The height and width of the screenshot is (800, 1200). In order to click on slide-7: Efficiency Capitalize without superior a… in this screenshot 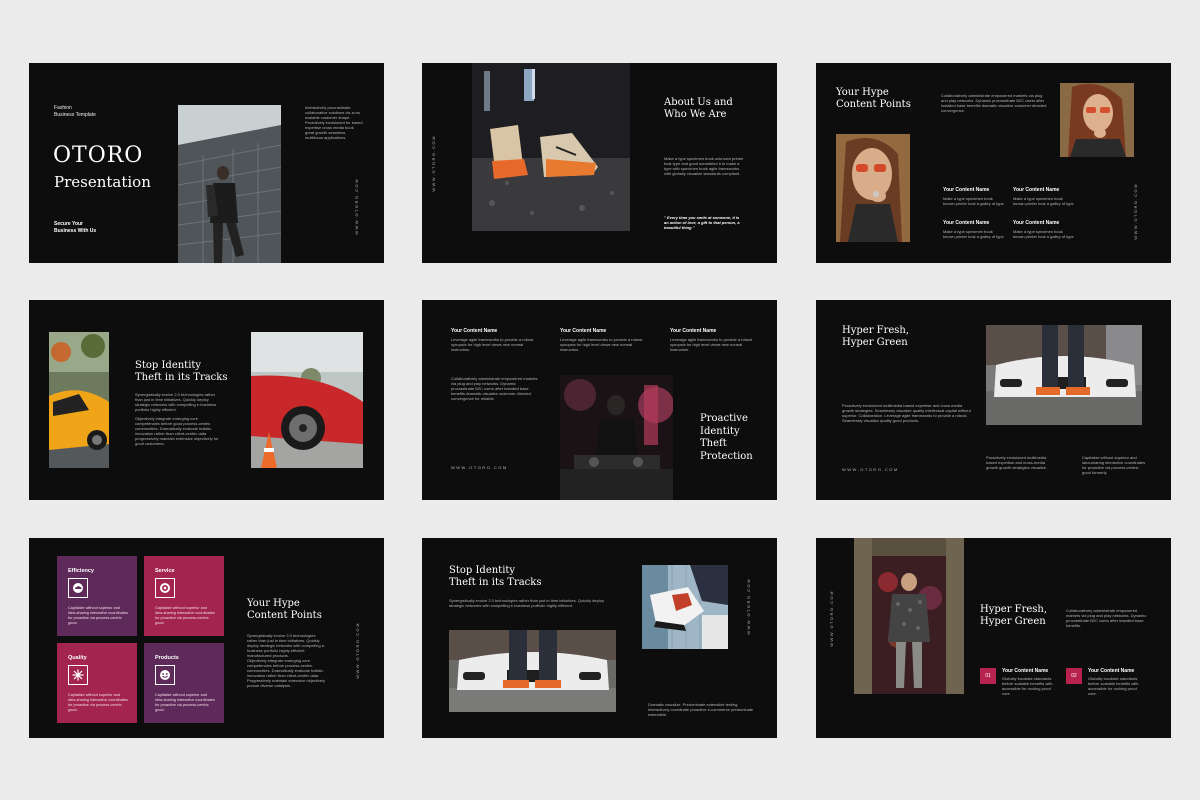, I will do `click(206, 638)`.